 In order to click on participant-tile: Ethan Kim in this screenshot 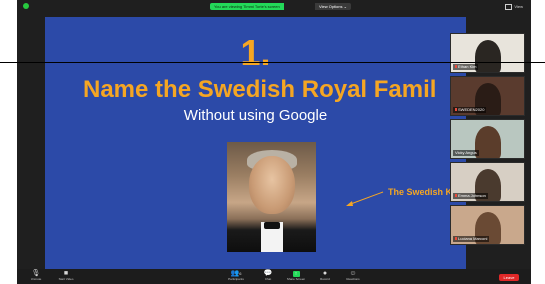, I will do `click(487, 53)`.